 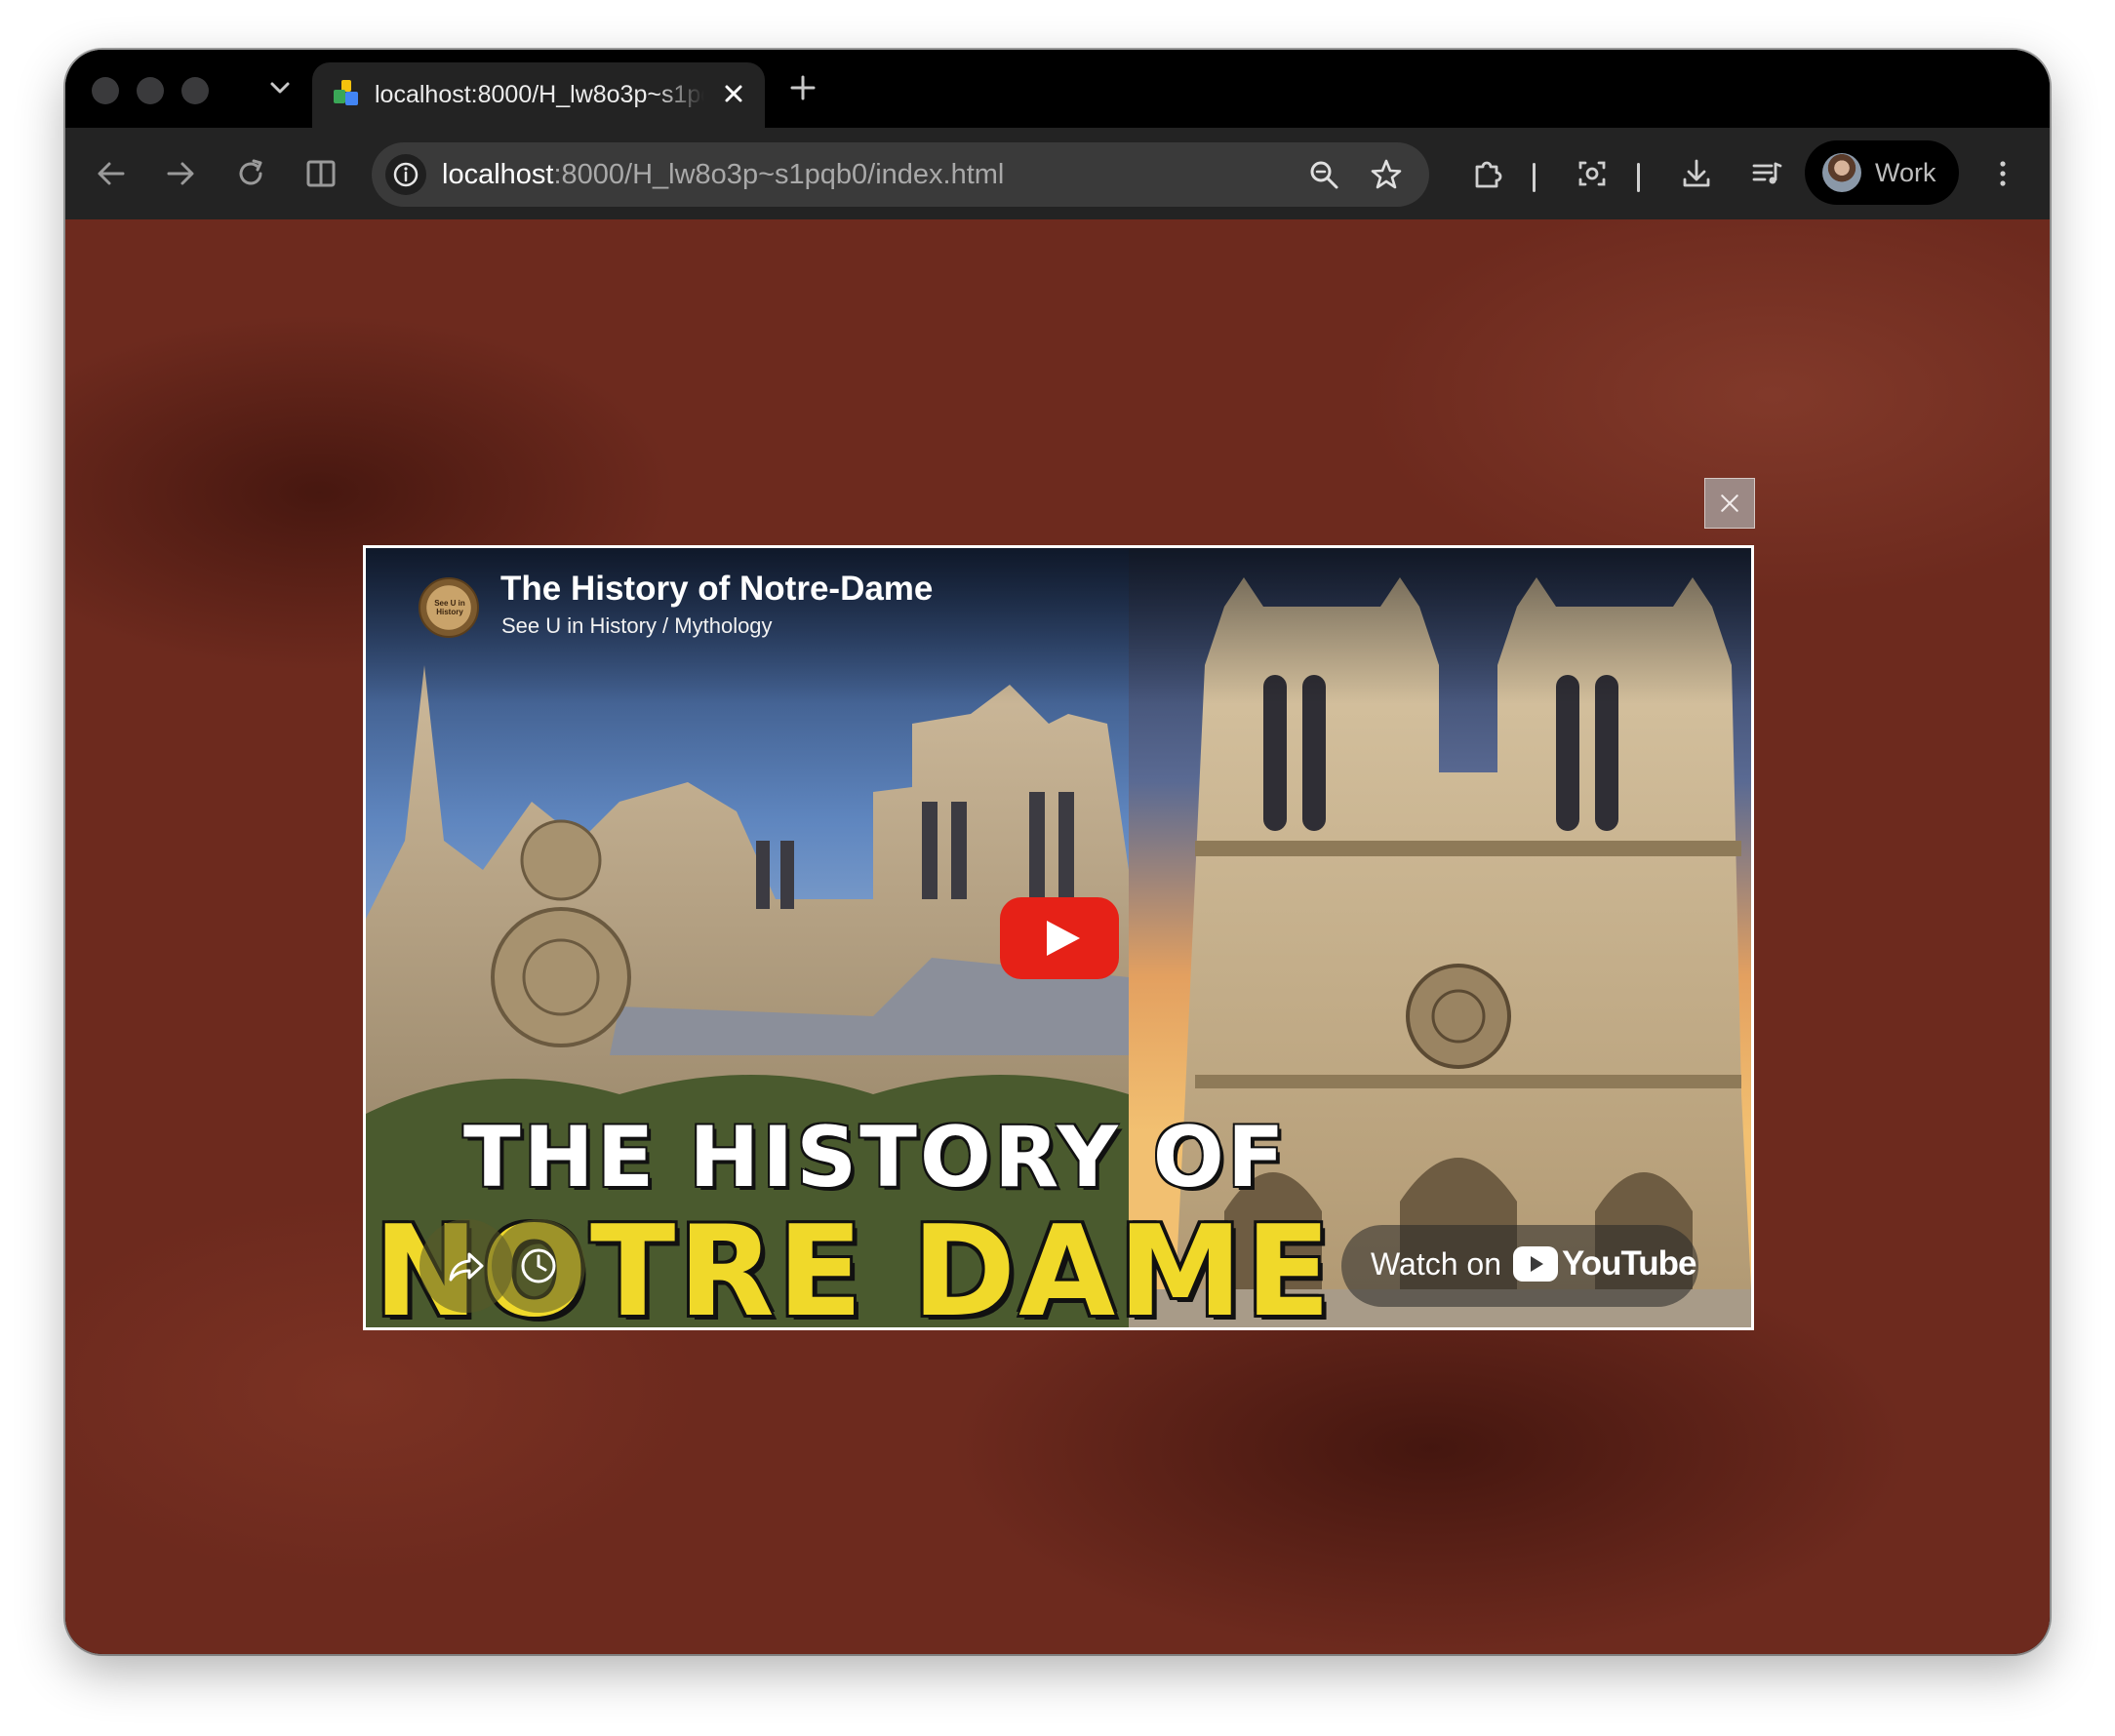 What do you see at coordinates (1535, 1264) in the screenshot?
I see `youtube-logo-icon` at bounding box center [1535, 1264].